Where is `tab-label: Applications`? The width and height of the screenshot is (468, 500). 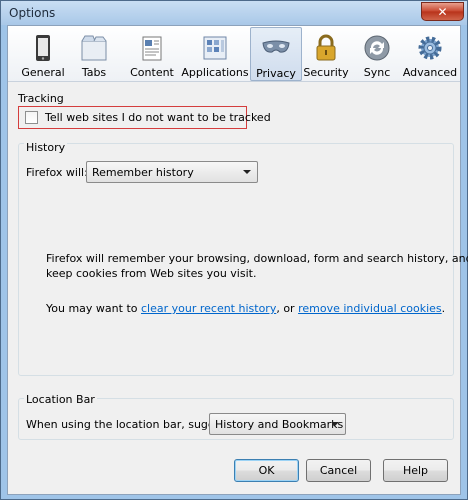 tab-label: Applications is located at coordinates (215, 72).